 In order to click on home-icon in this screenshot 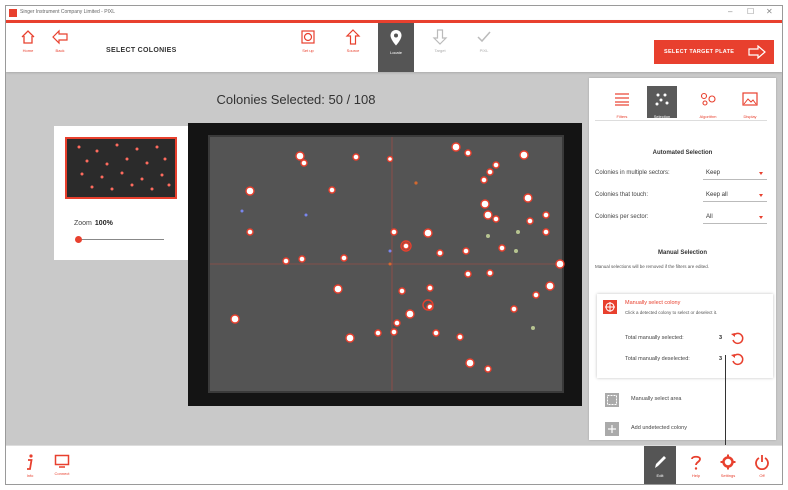, I will do `click(28, 37)`.